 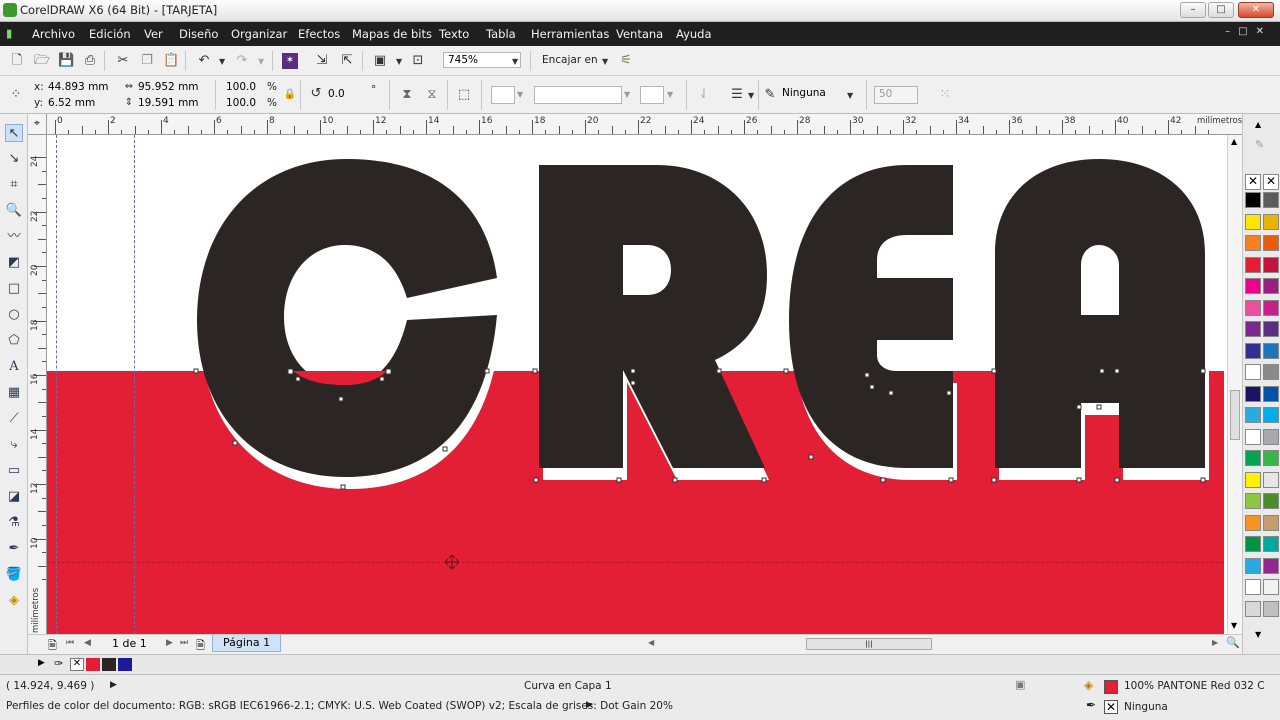 I want to click on menu-herramientas: Herramientas, so click(x=570, y=34).